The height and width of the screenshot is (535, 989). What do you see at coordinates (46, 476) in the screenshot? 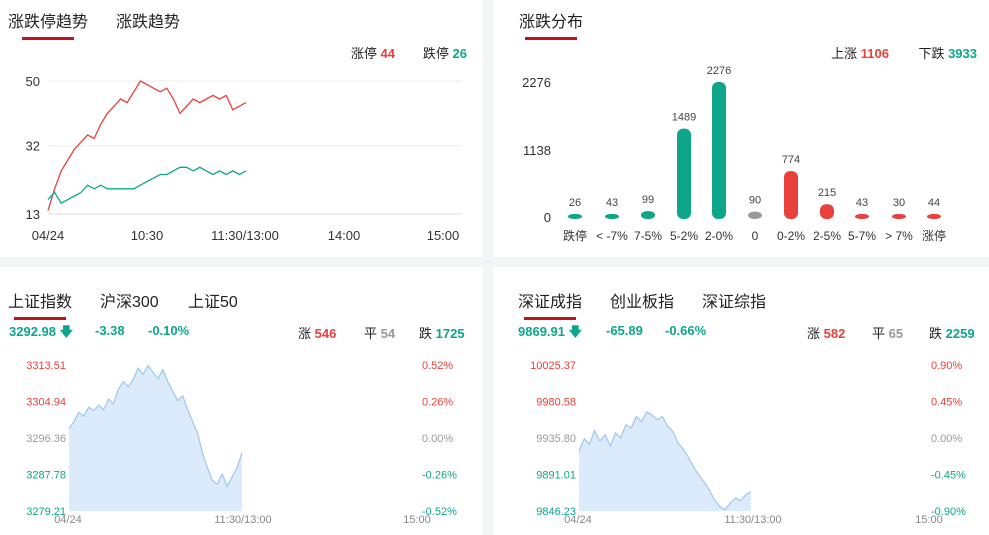
I see `y-tick-label: 3287.78` at bounding box center [46, 476].